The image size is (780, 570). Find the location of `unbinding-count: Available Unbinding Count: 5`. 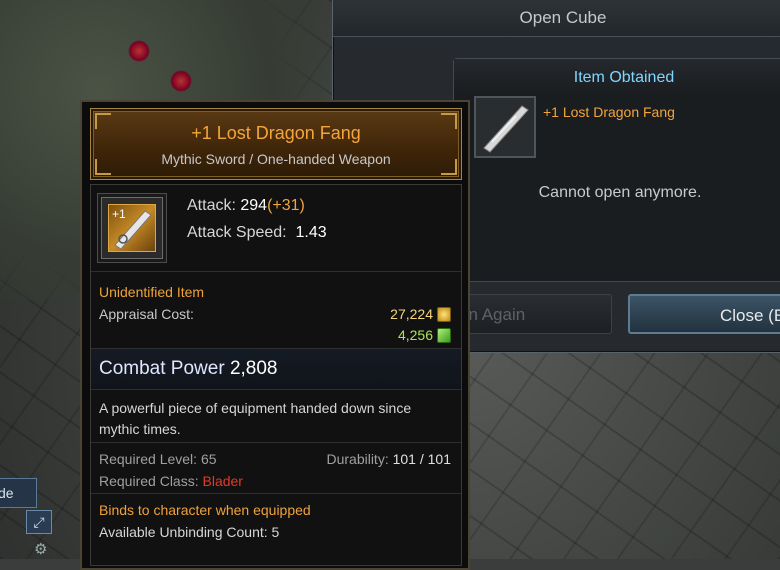

unbinding-count: Available Unbinding Count: 5 is located at coordinates (189, 532).